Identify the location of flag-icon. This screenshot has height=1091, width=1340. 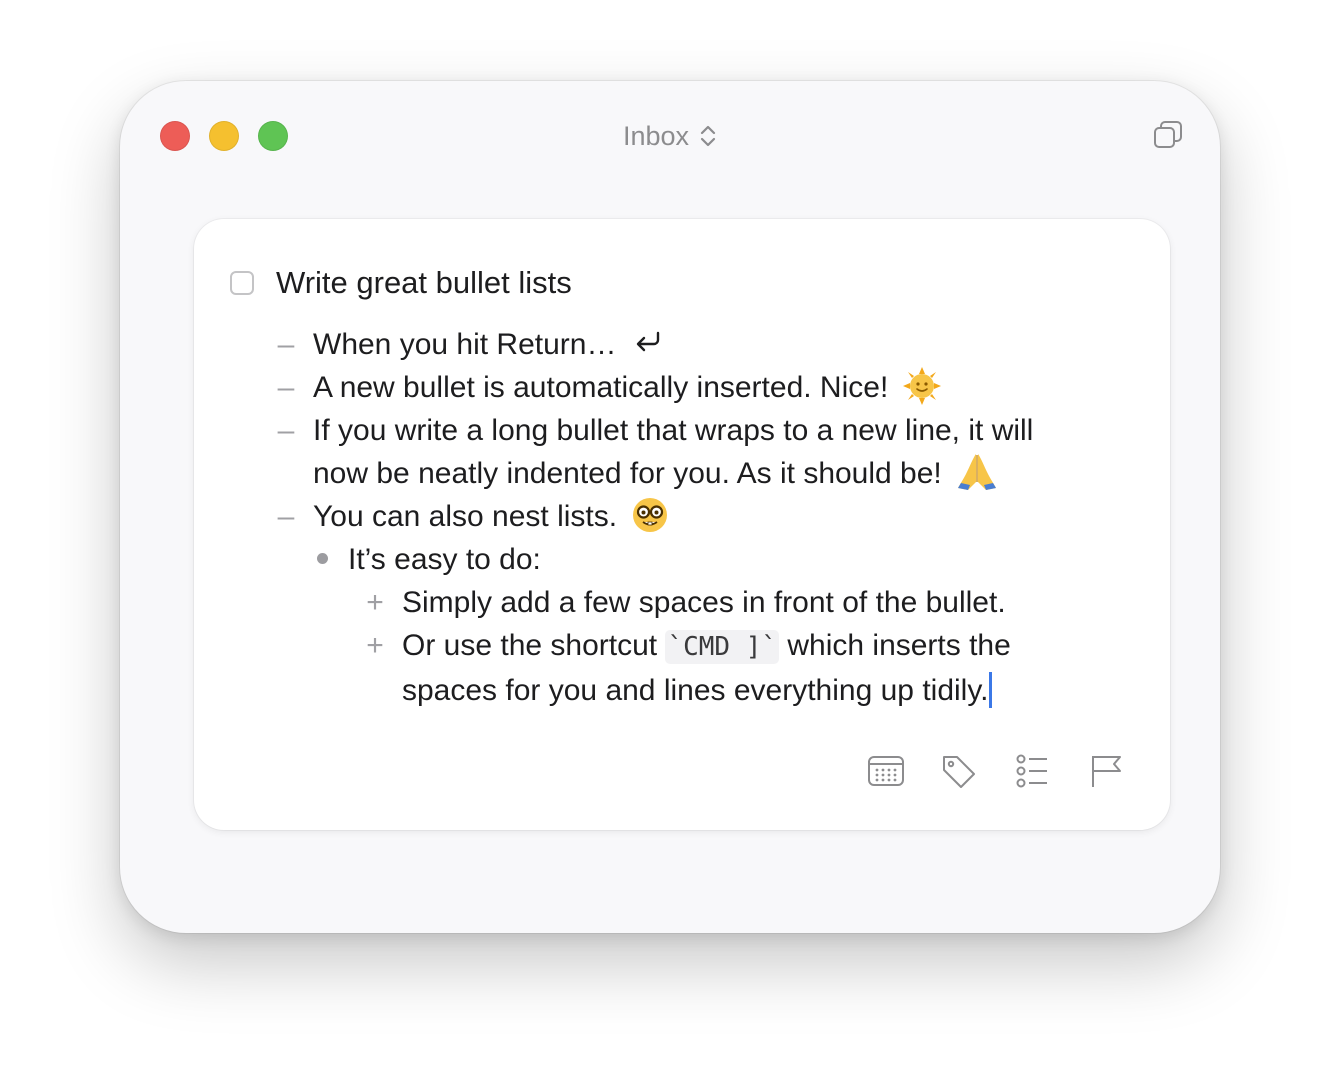
(1105, 771).